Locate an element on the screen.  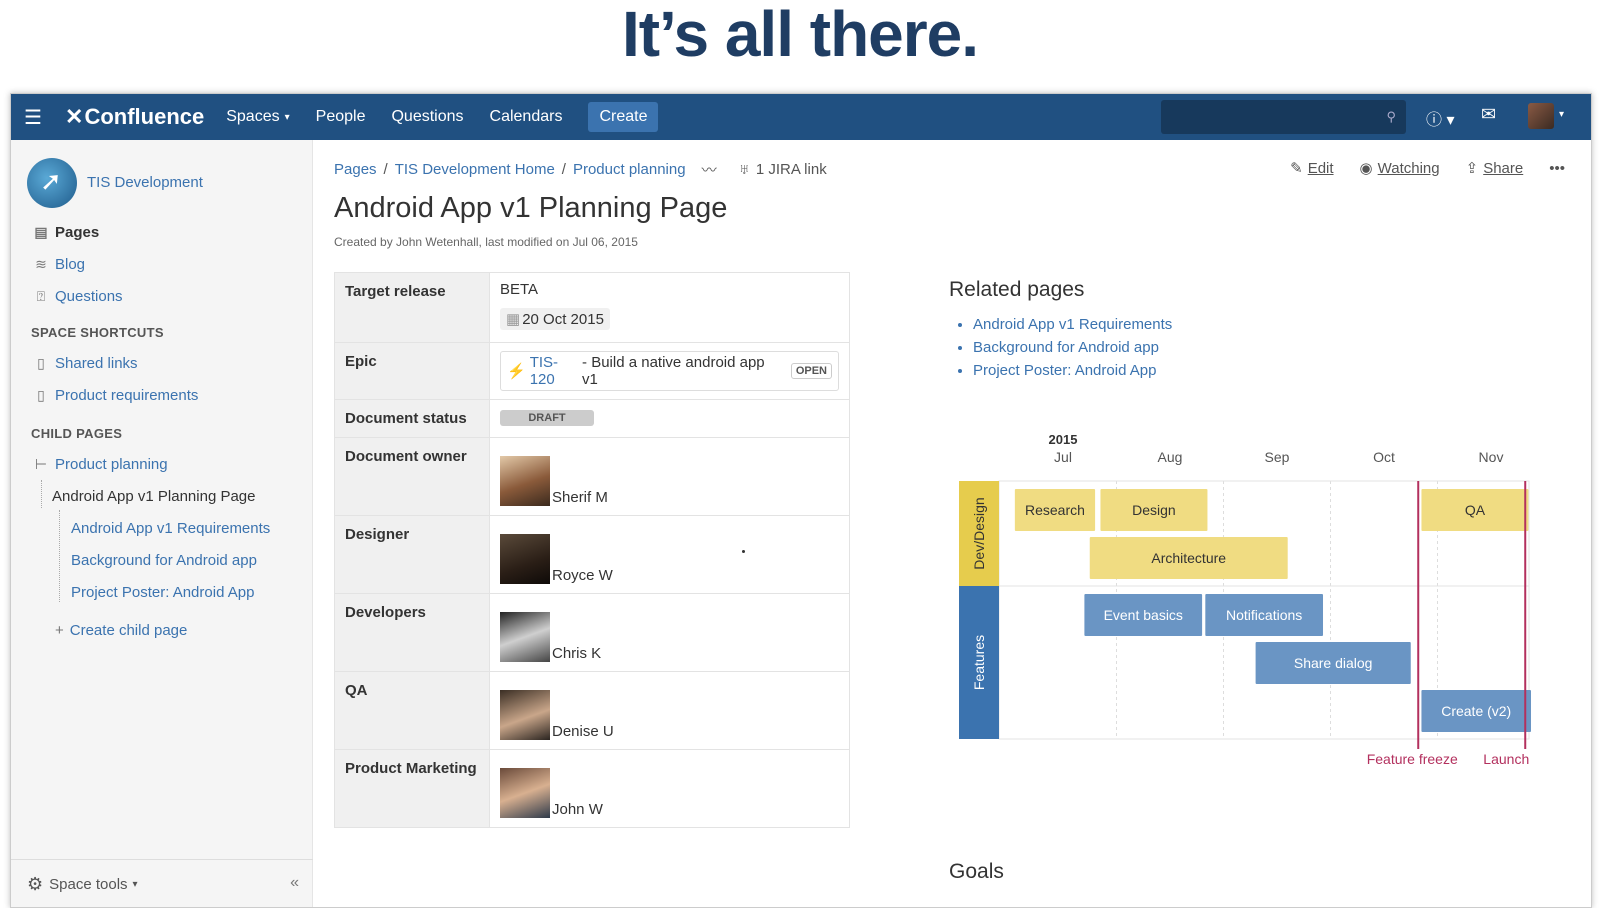
product-marketing-label: Product Marketing is located at coordinates (412, 788).